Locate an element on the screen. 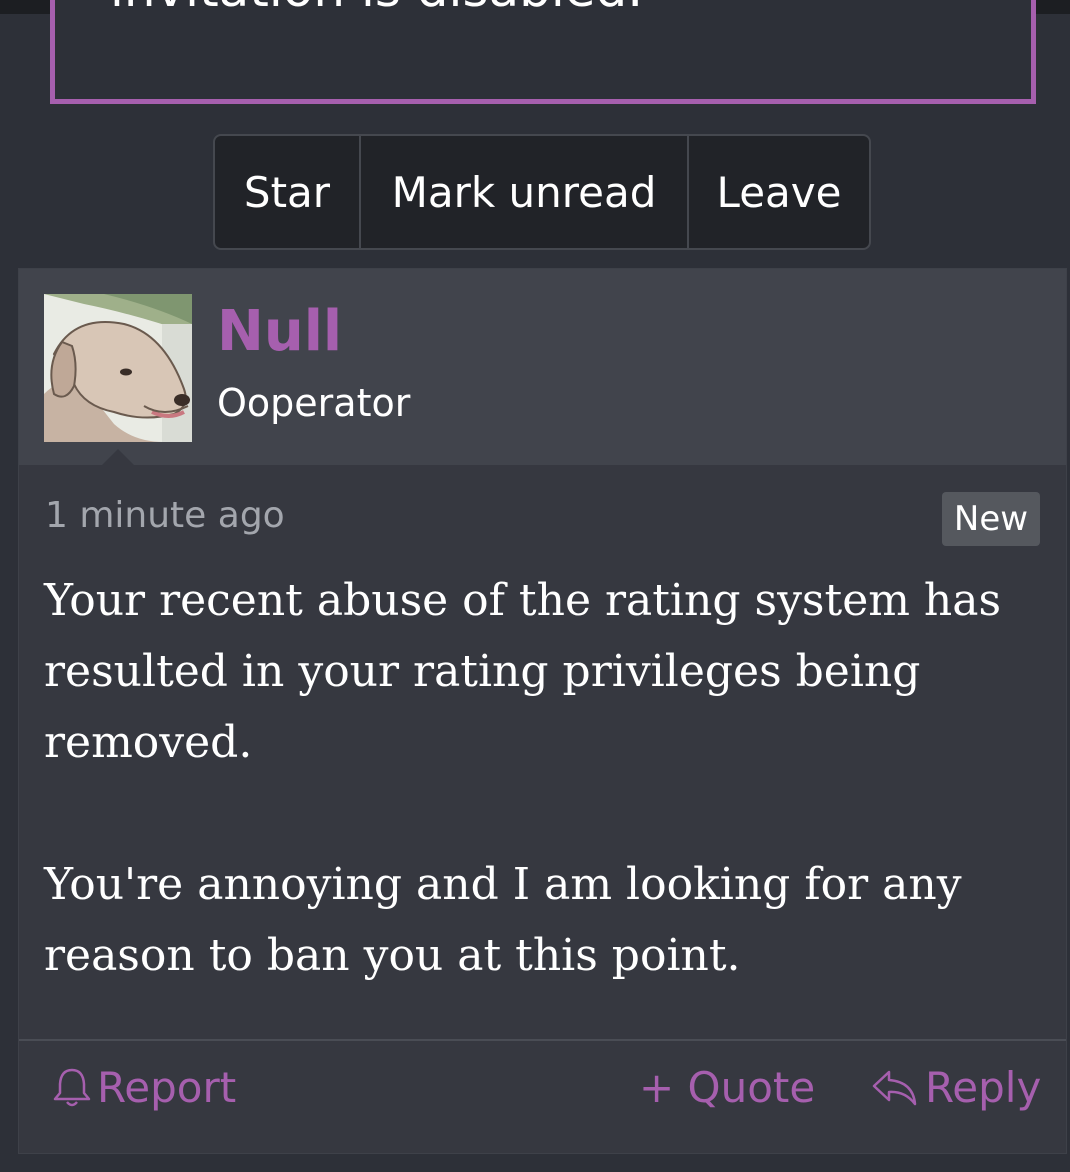 This screenshot has width=1070, height=1172. report-link: Report is located at coordinates (144, 1087).